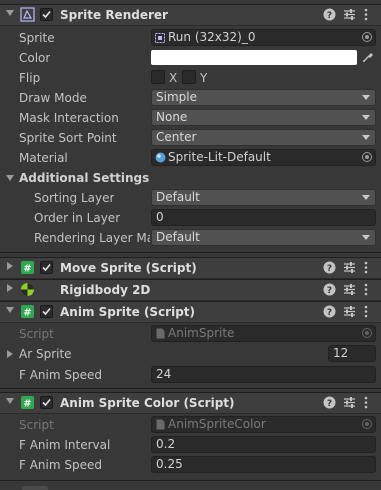 The height and width of the screenshot is (490, 381). Describe the element at coordinates (190, 290) in the screenshot. I see `rigidbody-header: Rigidbody 2D ?` at that location.